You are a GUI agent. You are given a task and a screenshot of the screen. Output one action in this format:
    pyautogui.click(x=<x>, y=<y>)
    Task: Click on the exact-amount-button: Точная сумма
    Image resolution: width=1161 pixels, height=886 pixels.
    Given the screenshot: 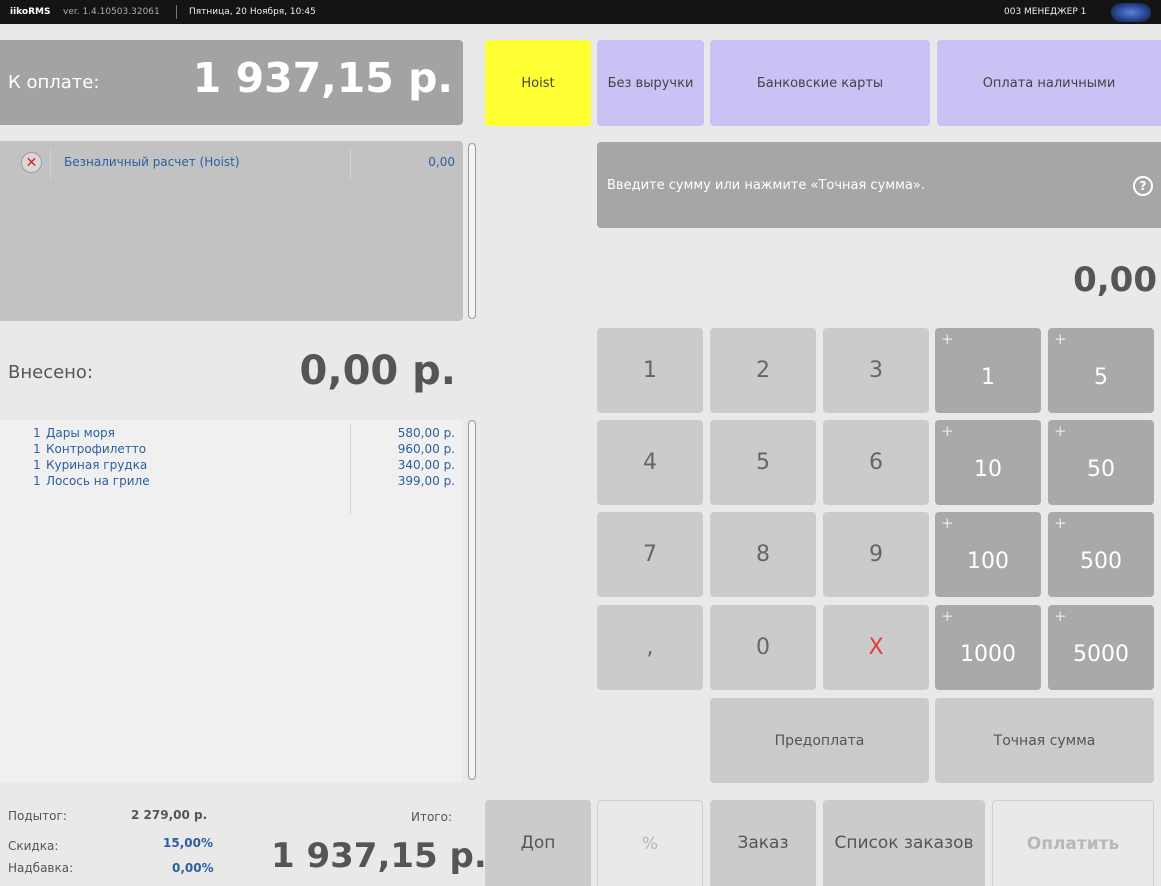 What is the action you would take?
    pyautogui.click(x=1044, y=740)
    